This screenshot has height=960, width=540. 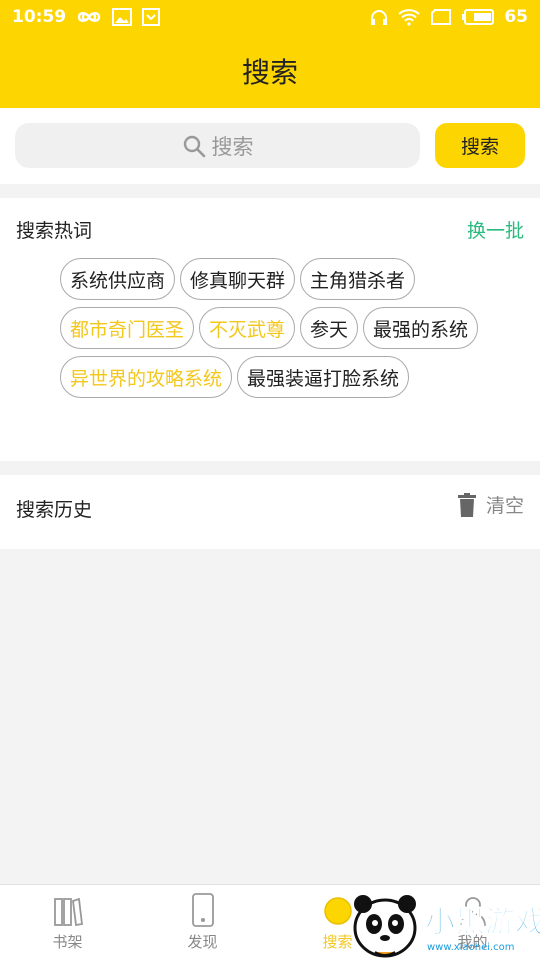 What do you see at coordinates (127, 328) in the screenshot?
I see `hot-tag: 都市奇门医圣` at bounding box center [127, 328].